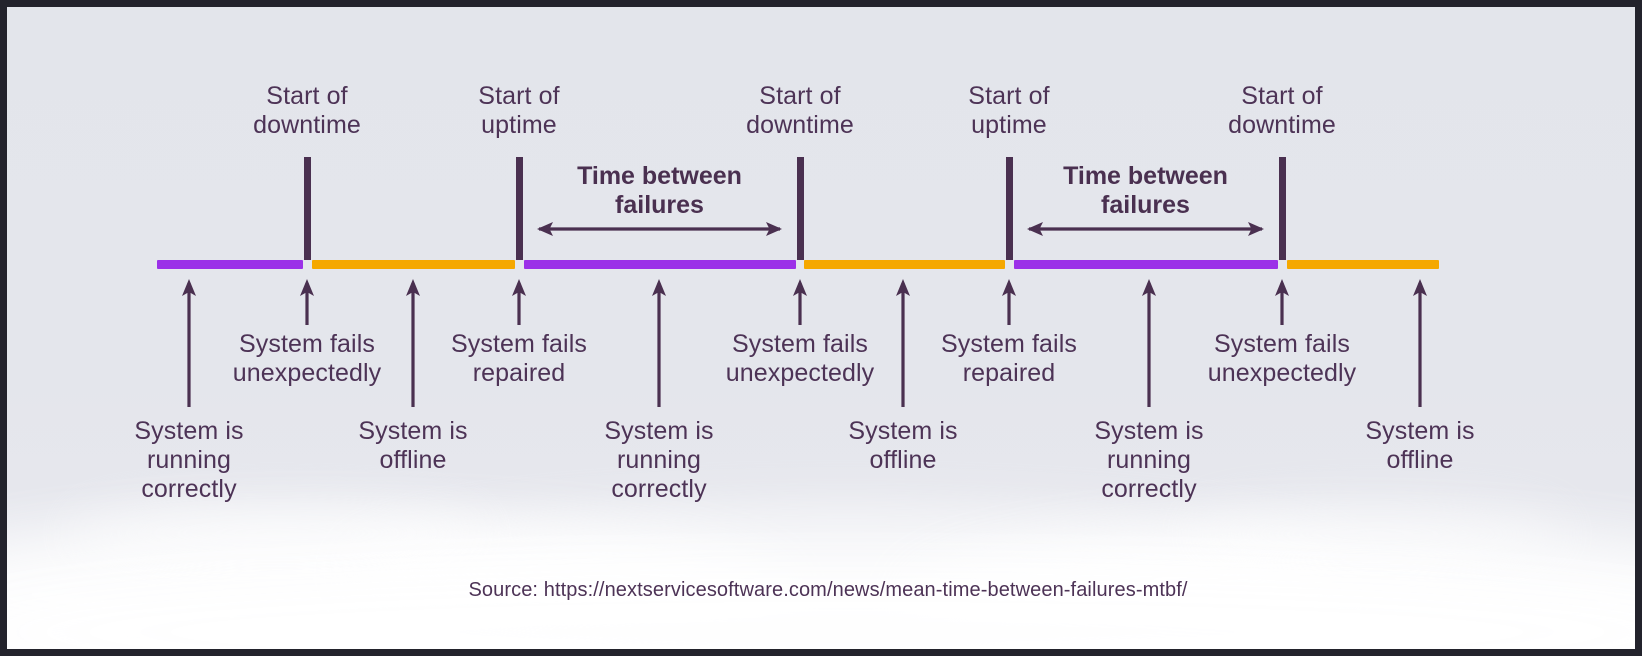 This screenshot has width=1642, height=656. What do you see at coordinates (307, 208) in the screenshot?
I see `event-tick` at bounding box center [307, 208].